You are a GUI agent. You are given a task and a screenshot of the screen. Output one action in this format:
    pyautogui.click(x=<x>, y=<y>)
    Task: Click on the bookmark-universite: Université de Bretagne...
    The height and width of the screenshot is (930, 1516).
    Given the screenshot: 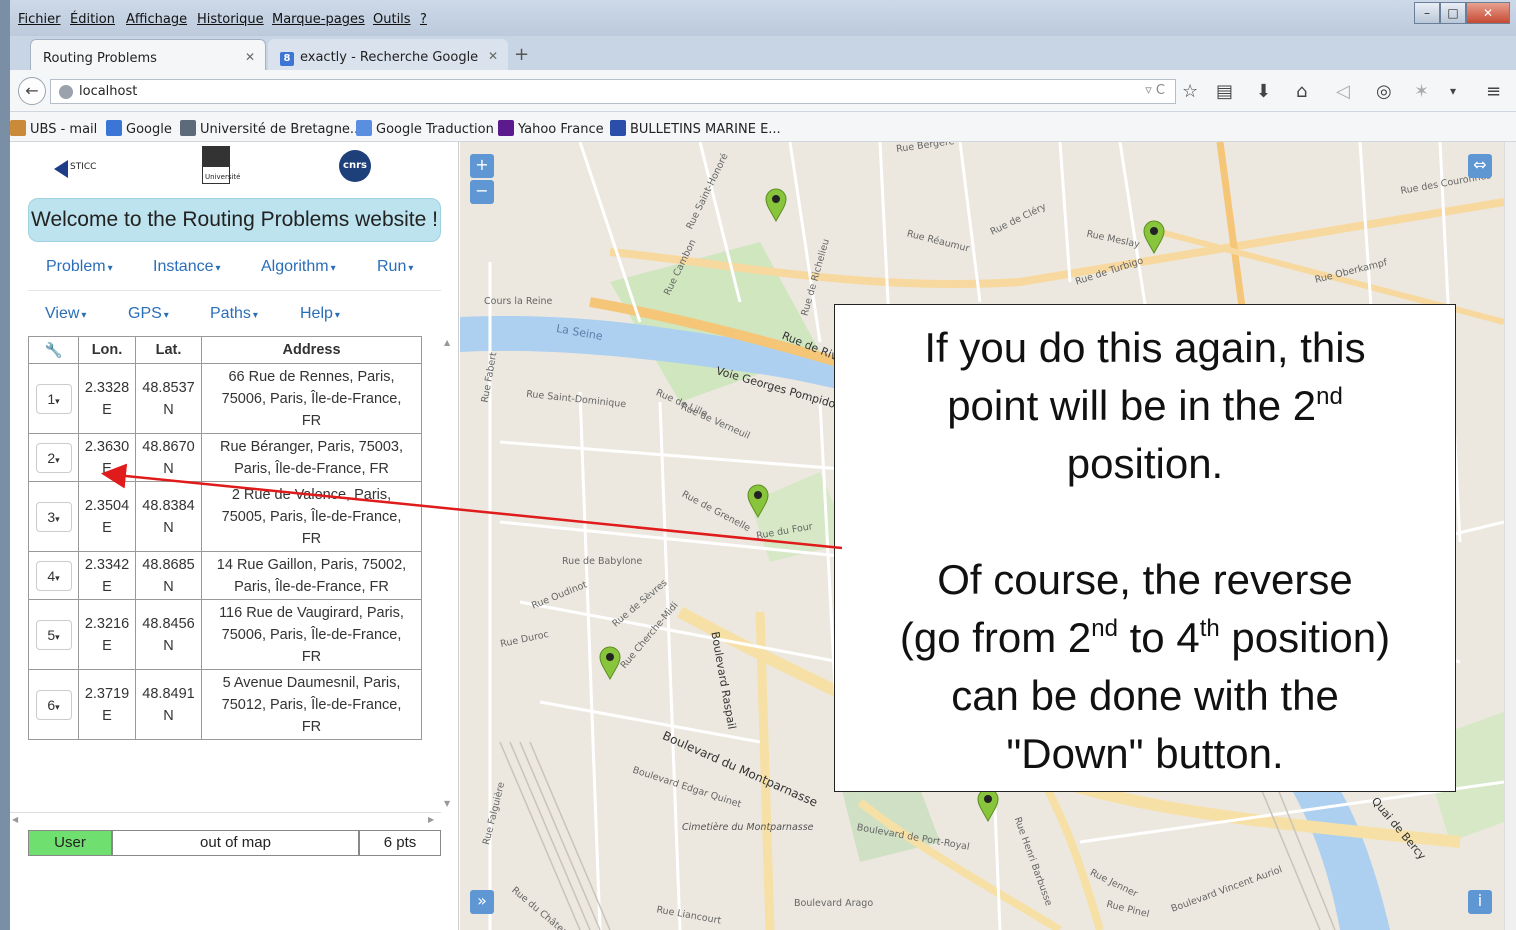 What is the action you would take?
    pyautogui.click(x=271, y=128)
    